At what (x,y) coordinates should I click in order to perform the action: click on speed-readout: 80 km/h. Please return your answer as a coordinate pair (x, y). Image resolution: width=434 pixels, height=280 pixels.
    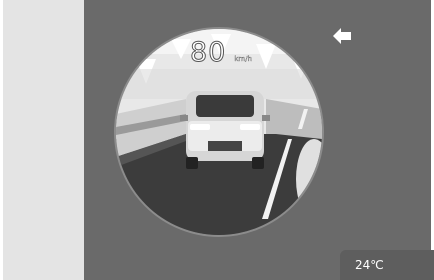
    Looking at the image, I should click on (221, 53).